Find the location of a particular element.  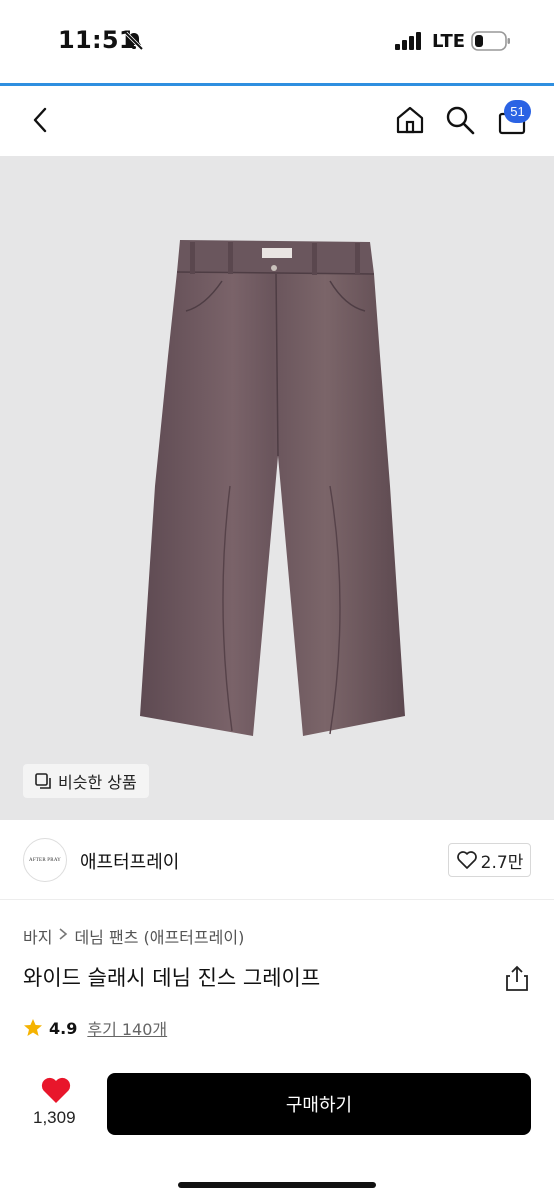

rating-value: 4.9 is located at coordinates (63, 1028).